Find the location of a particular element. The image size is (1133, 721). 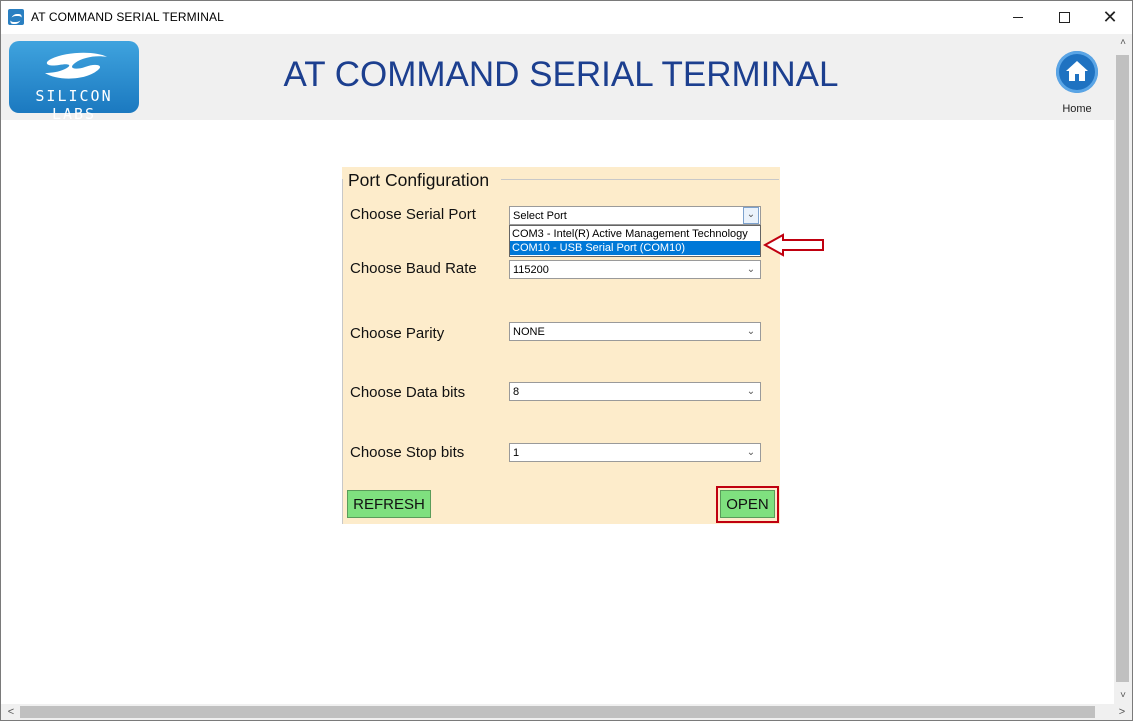

baud-rate-select: 115200 ⌄ is located at coordinates (635, 269).